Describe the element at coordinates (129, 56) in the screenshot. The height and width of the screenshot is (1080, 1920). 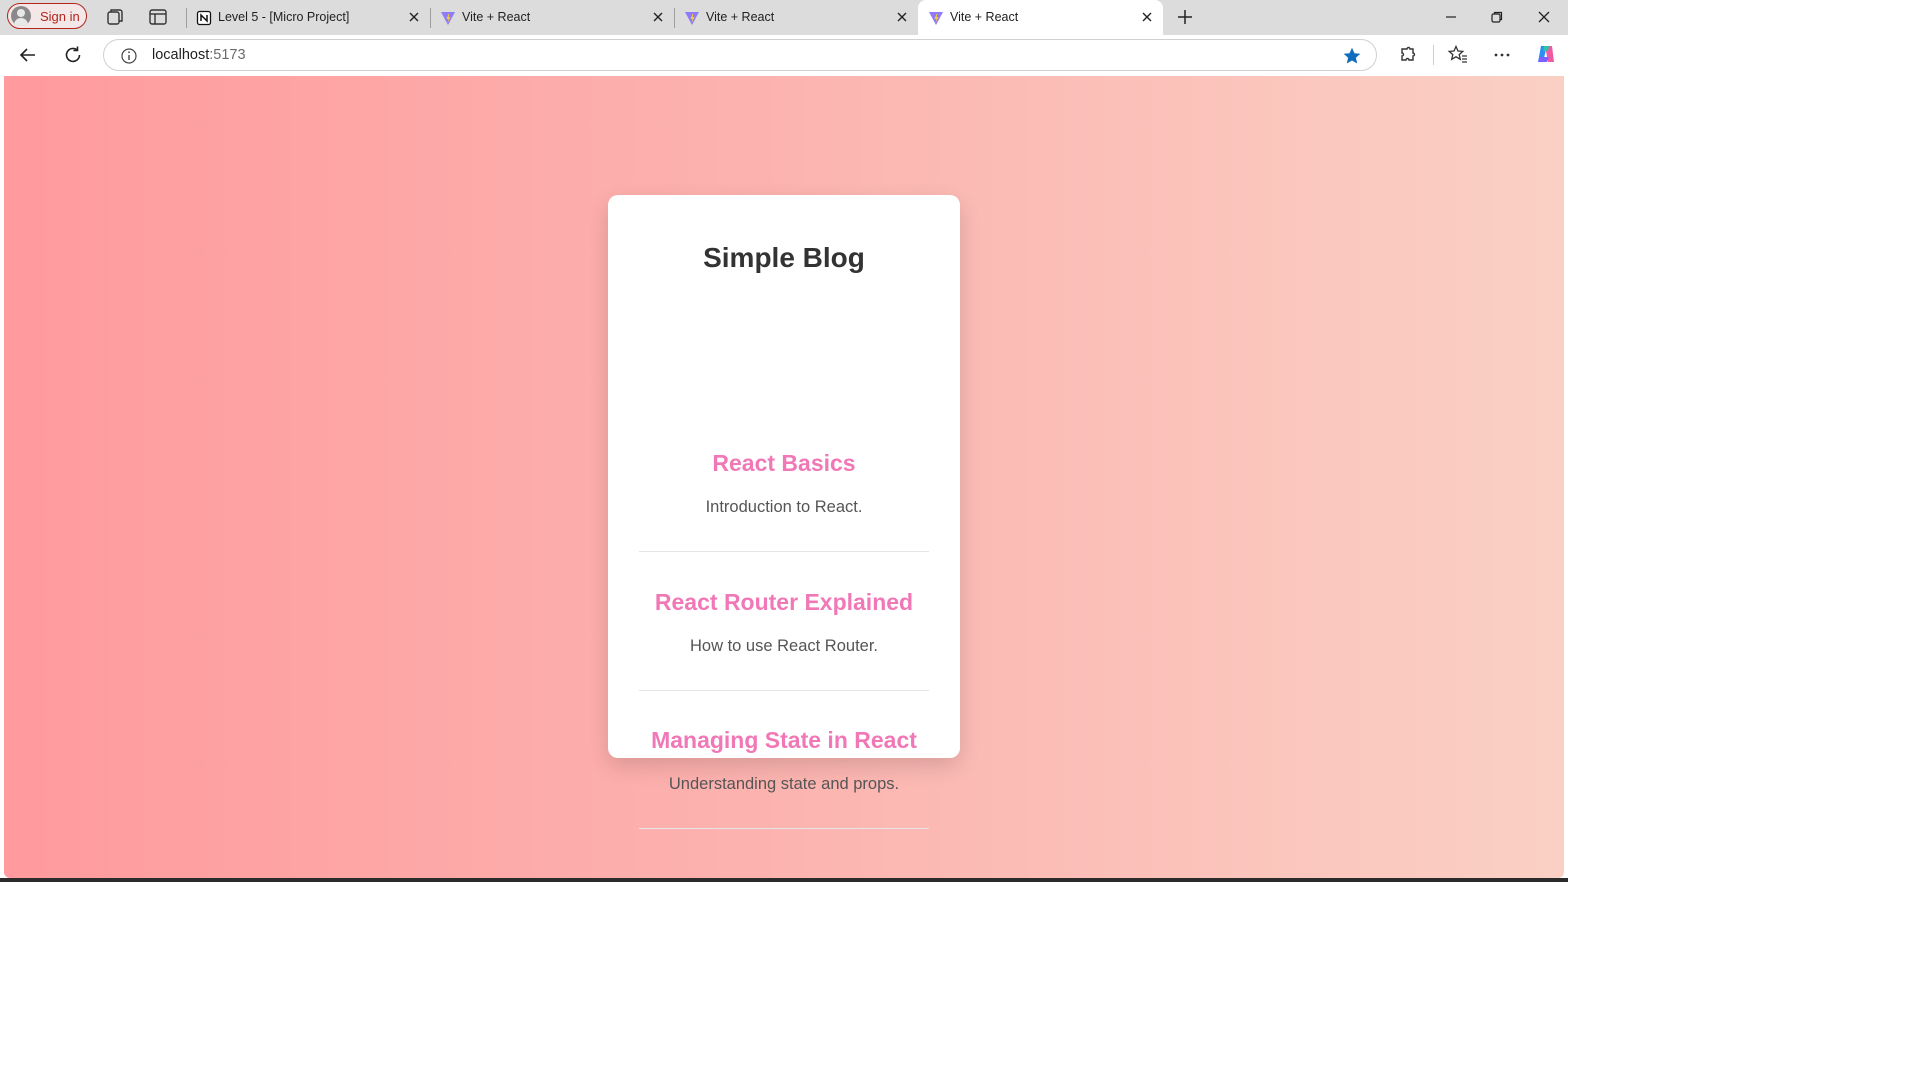
I see `site-info-icon` at that location.